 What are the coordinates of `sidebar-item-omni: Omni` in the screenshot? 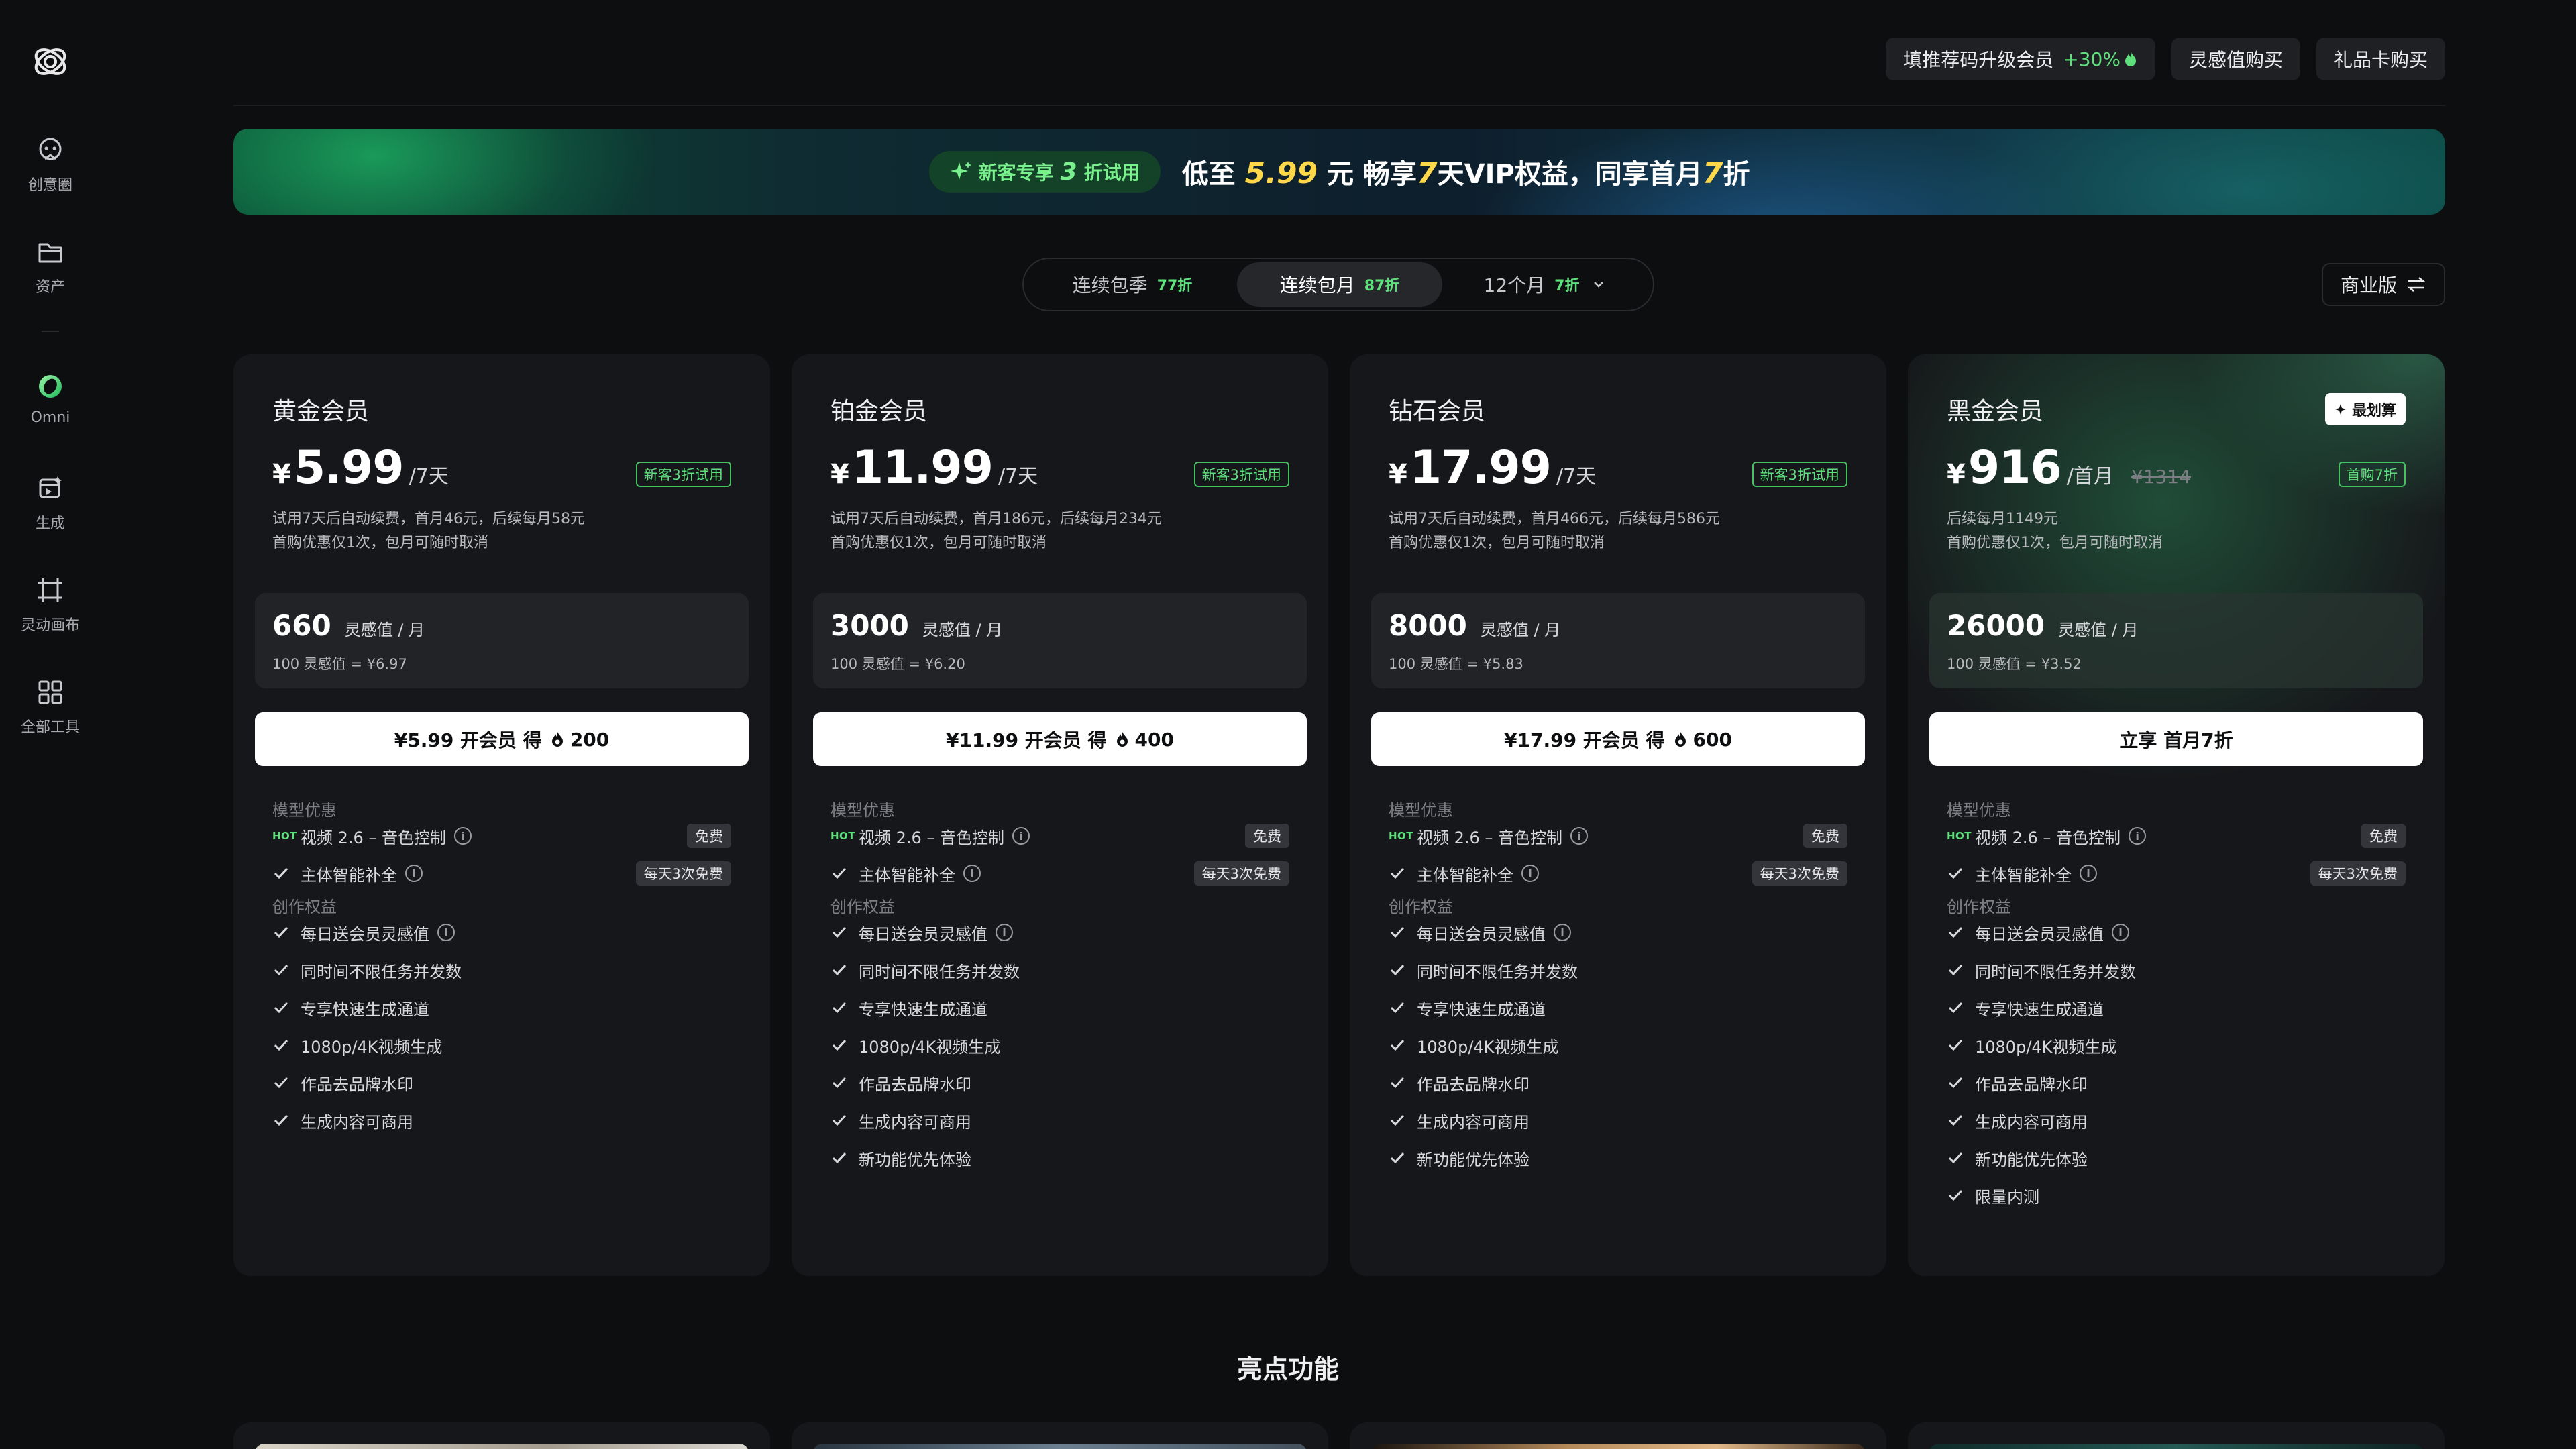 It's located at (50, 398).